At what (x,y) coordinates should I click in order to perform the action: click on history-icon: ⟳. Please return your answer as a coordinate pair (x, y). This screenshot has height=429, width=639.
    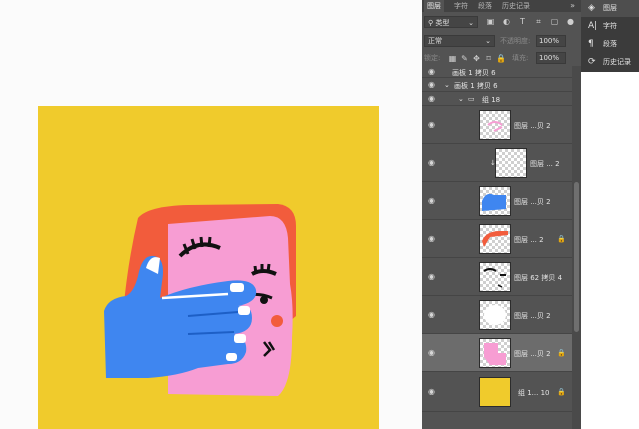
    Looking at the image, I should click on (592, 62).